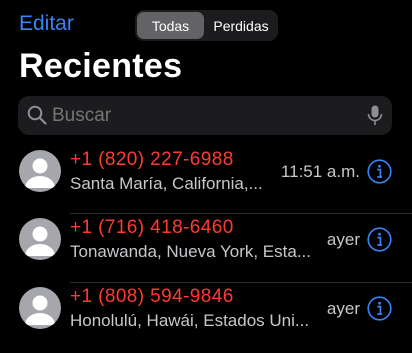 The height and width of the screenshot is (353, 412). What do you see at coordinates (375, 115) in the screenshot?
I see `microphone-icon` at bounding box center [375, 115].